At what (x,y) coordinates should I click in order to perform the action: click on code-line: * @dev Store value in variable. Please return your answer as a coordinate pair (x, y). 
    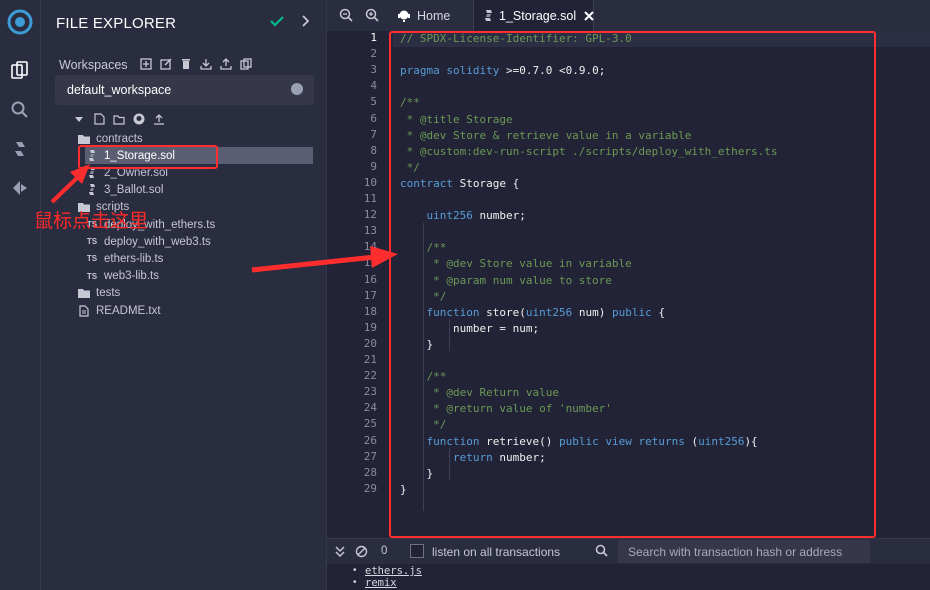
    Looking at the image, I should click on (516, 264).